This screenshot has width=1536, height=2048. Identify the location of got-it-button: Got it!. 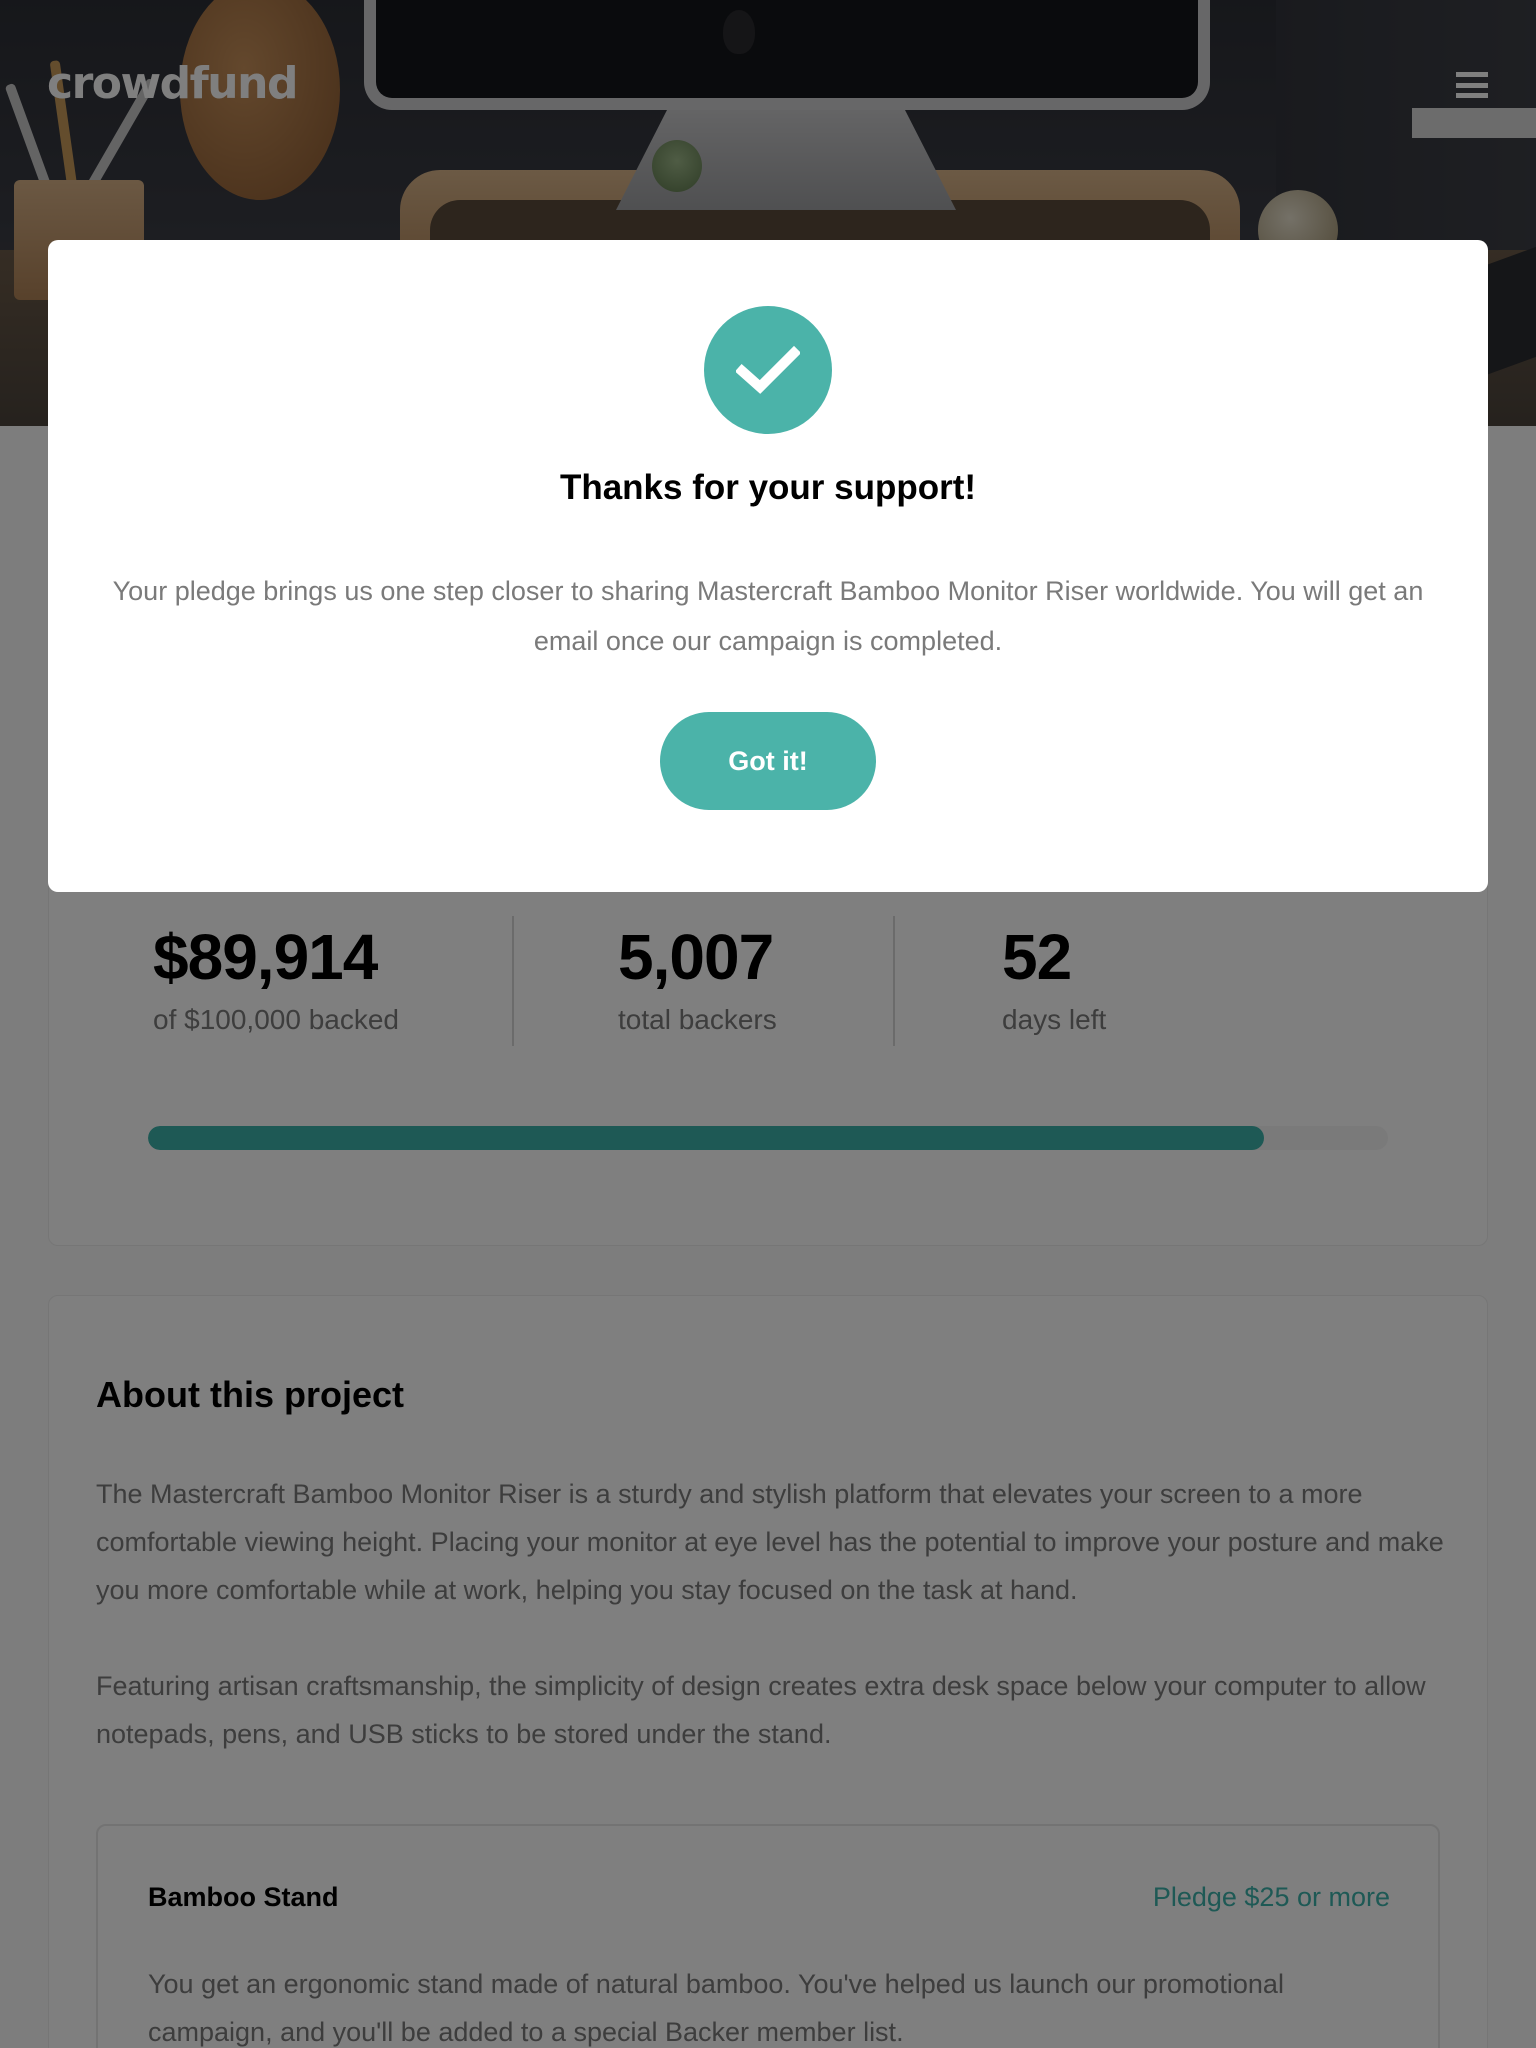
(768, 761).